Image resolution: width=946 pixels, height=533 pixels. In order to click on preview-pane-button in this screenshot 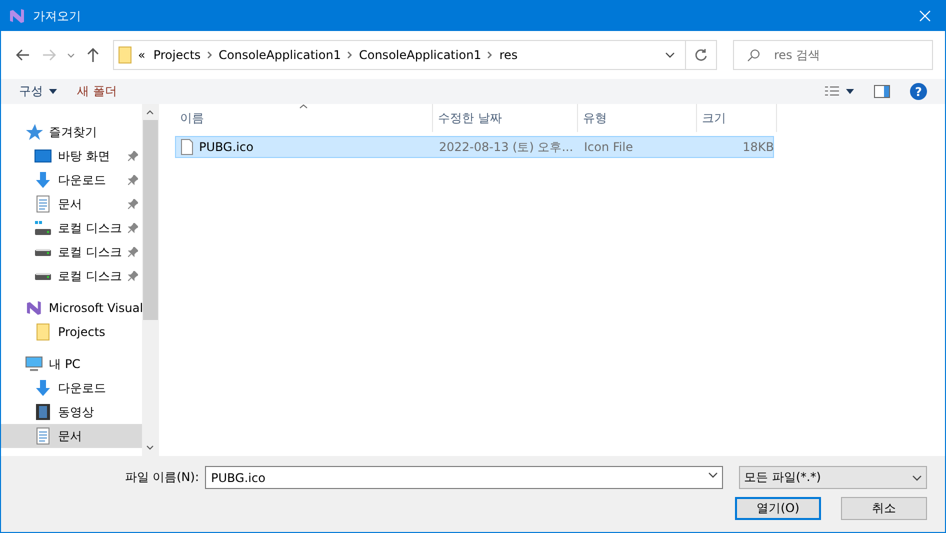, I will do `click(882, 91)`.